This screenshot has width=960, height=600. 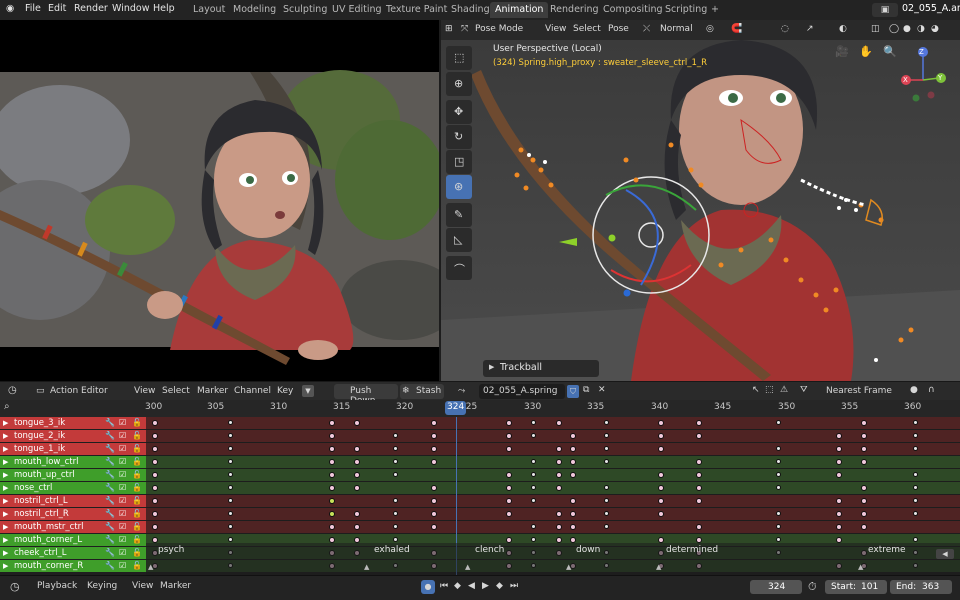 I want to click on current-frame-indicator: 324, so click(x=455, y=408).